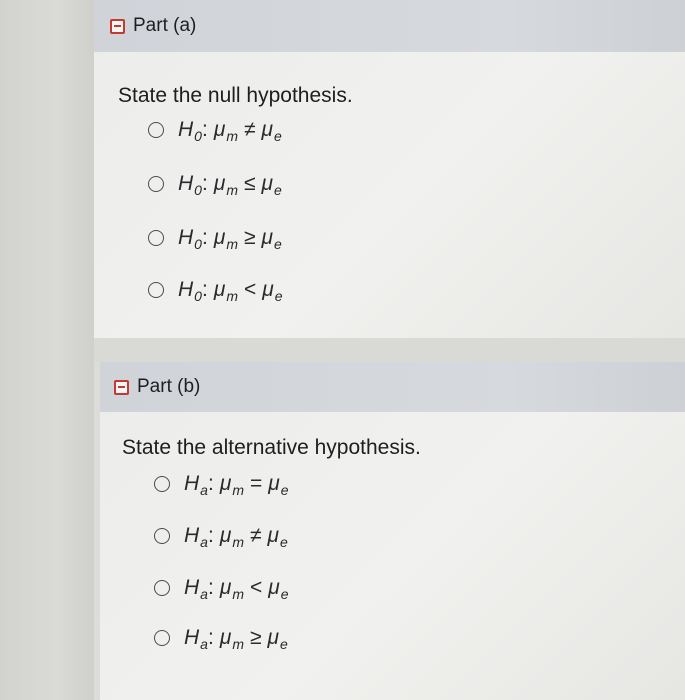 Image resolution: width=685 pixels, height=700 pixels. Describe the element at coordinates (221, 537) in the screenshot. I see `part-b-option-2: Ha: μm ≠ μe` at that location.